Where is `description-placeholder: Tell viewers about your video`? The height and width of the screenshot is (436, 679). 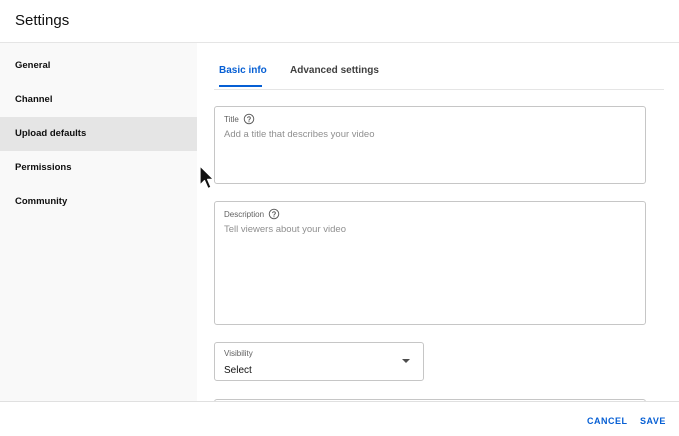
description-placeholder: Tell viewers about your video is located at coordinates (285, 229).